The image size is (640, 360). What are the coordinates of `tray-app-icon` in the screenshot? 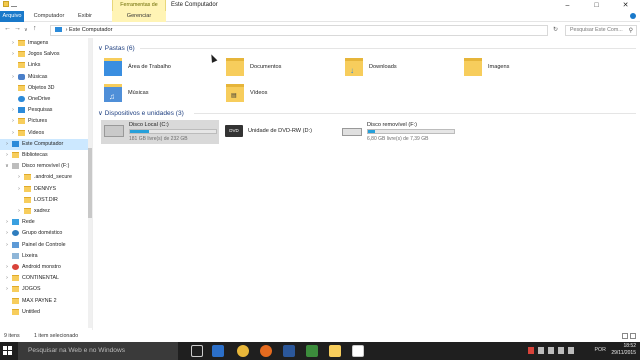 It's located at (531, 350).